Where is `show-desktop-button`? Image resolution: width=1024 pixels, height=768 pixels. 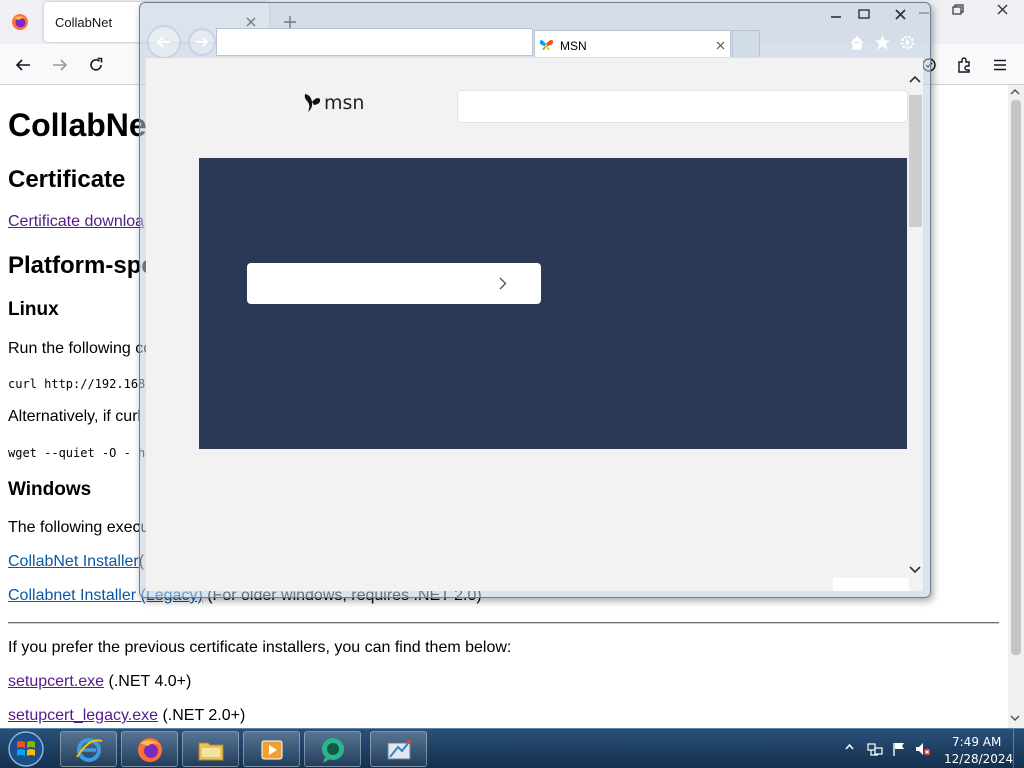 show-desktop-button is located at coordinates (1018, 748).